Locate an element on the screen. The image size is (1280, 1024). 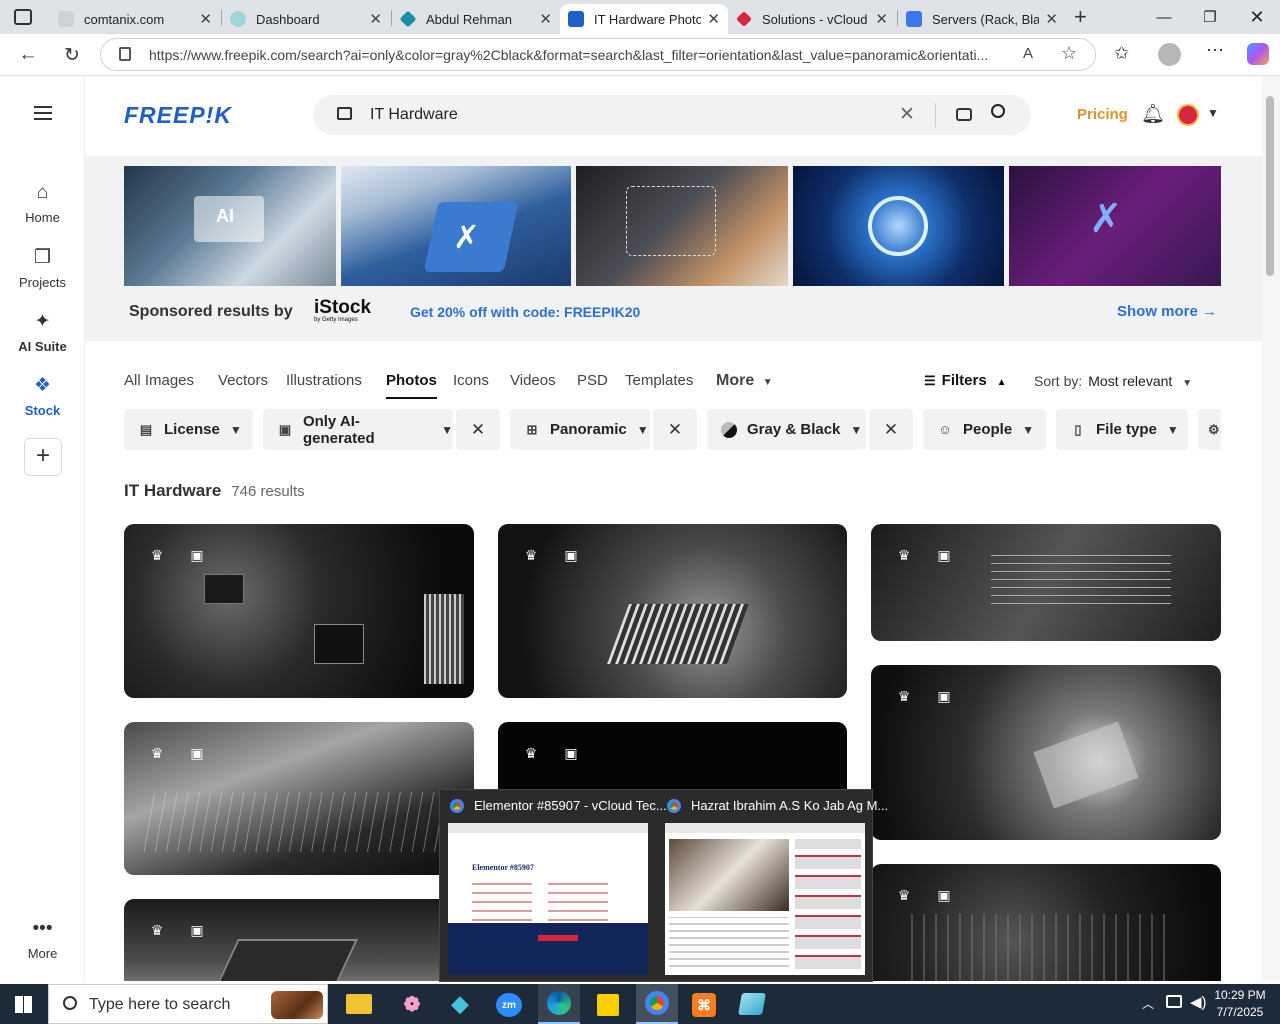
notifications-bell-icon: 🔔︎ is located at coordinates (1153, 114).